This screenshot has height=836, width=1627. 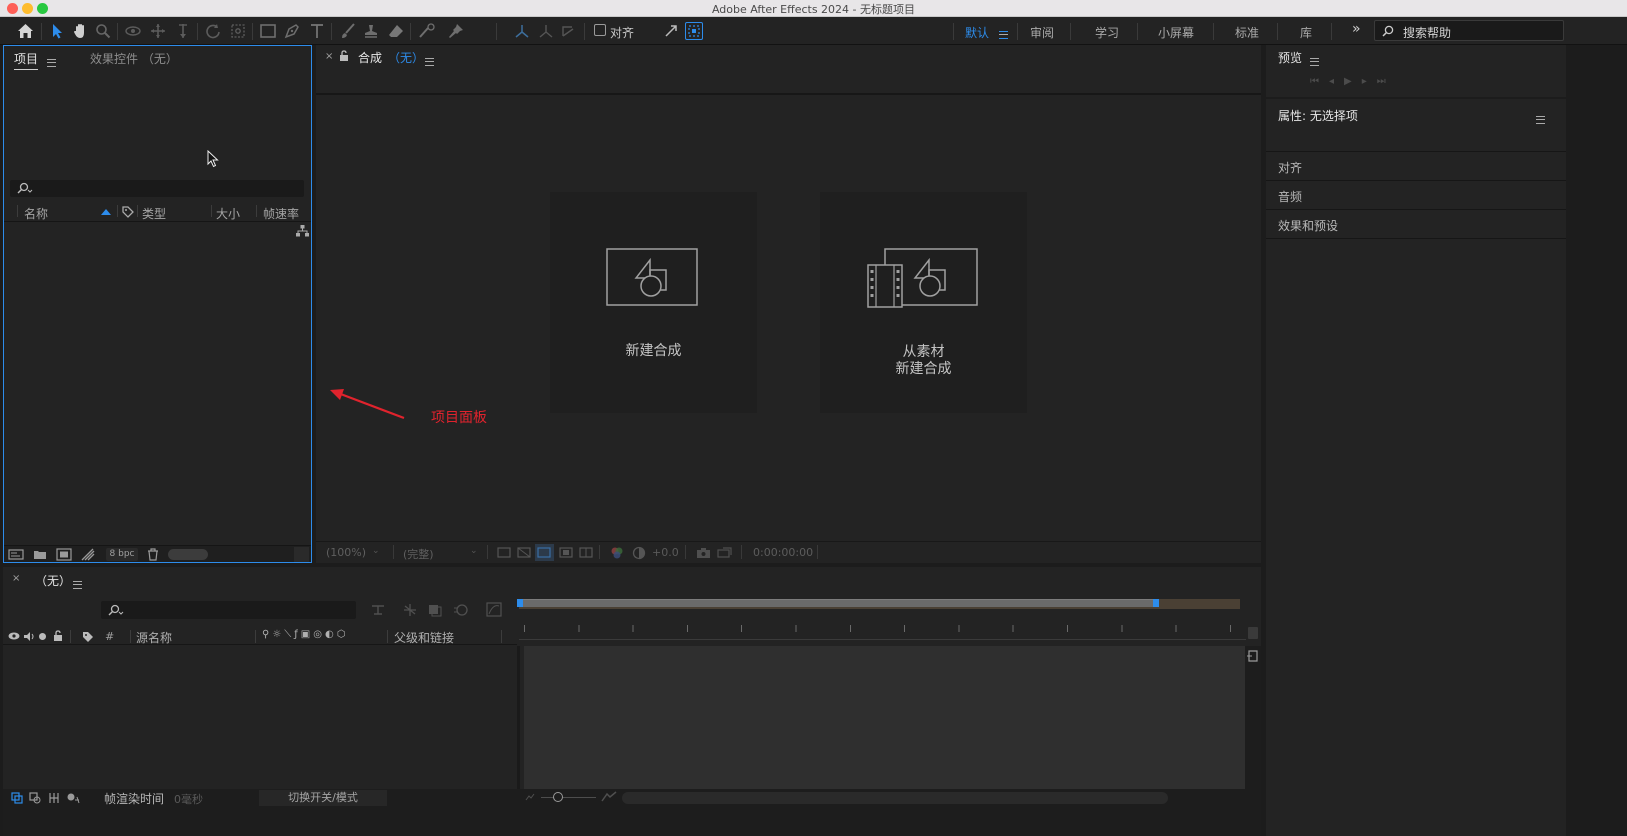 What do you see at coordinates (323, 798) in the screenshot?
I see `toggle-switches-modes-button: 切换开关/模式` at bounding box center [323, 798].